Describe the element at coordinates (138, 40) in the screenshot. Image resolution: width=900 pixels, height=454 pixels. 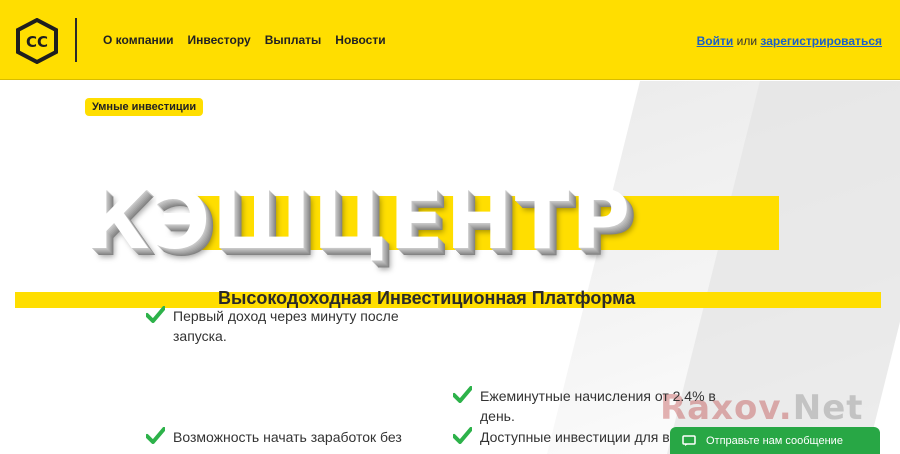
I see `nav-item-about: О компании` at that location.